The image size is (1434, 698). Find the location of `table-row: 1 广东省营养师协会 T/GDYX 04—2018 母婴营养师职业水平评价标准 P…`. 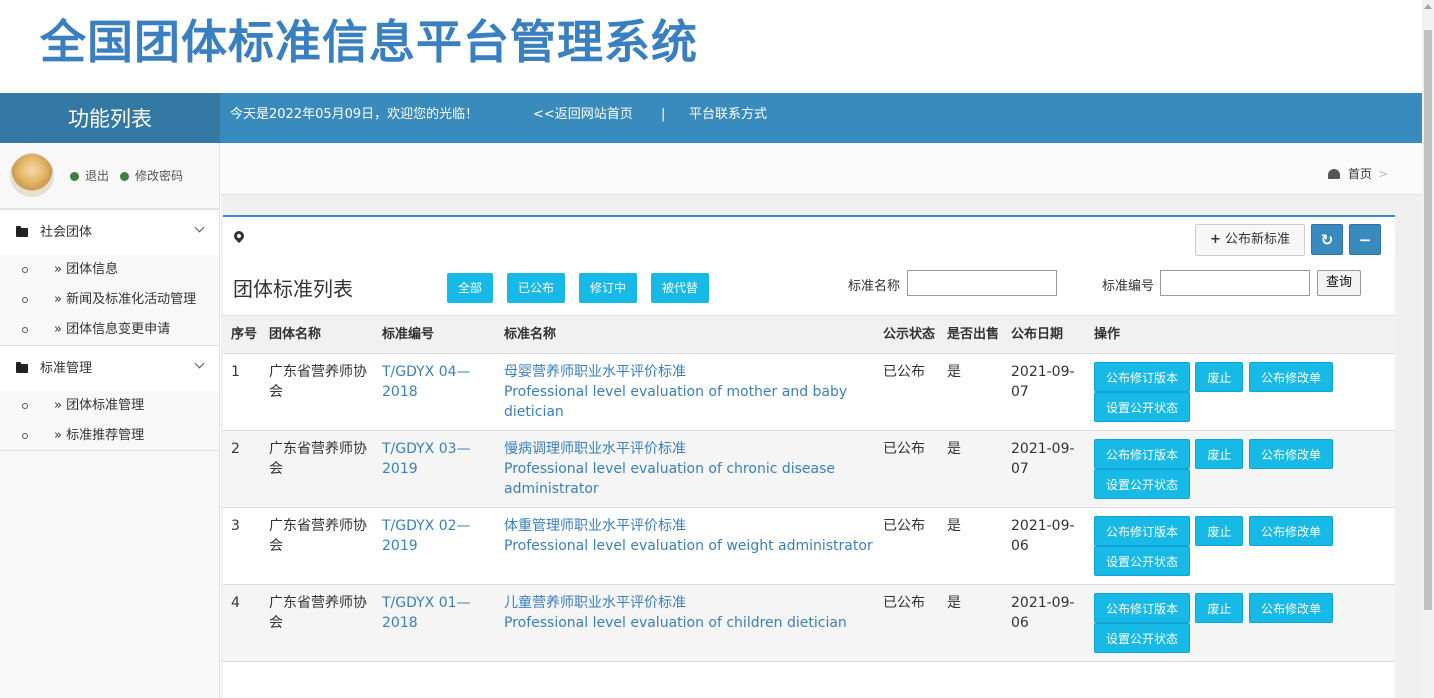

table-row: 1 广东省营养师协会 T/GDYX 04—2018 母婴营养师职业水平评价标准 P… is located at coordinates (809, 392).